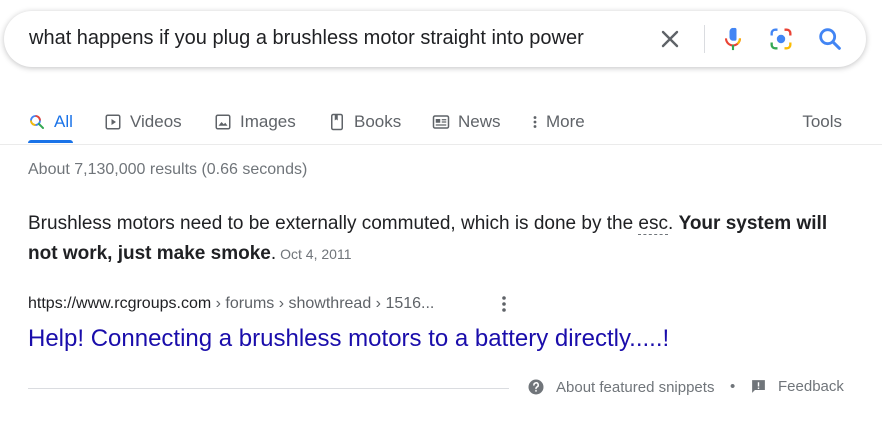 The height and width of the screenshot is (425, 882). Describe the element at coordinates (337, 122) in the screenshot. I see `book-icon` at that location.